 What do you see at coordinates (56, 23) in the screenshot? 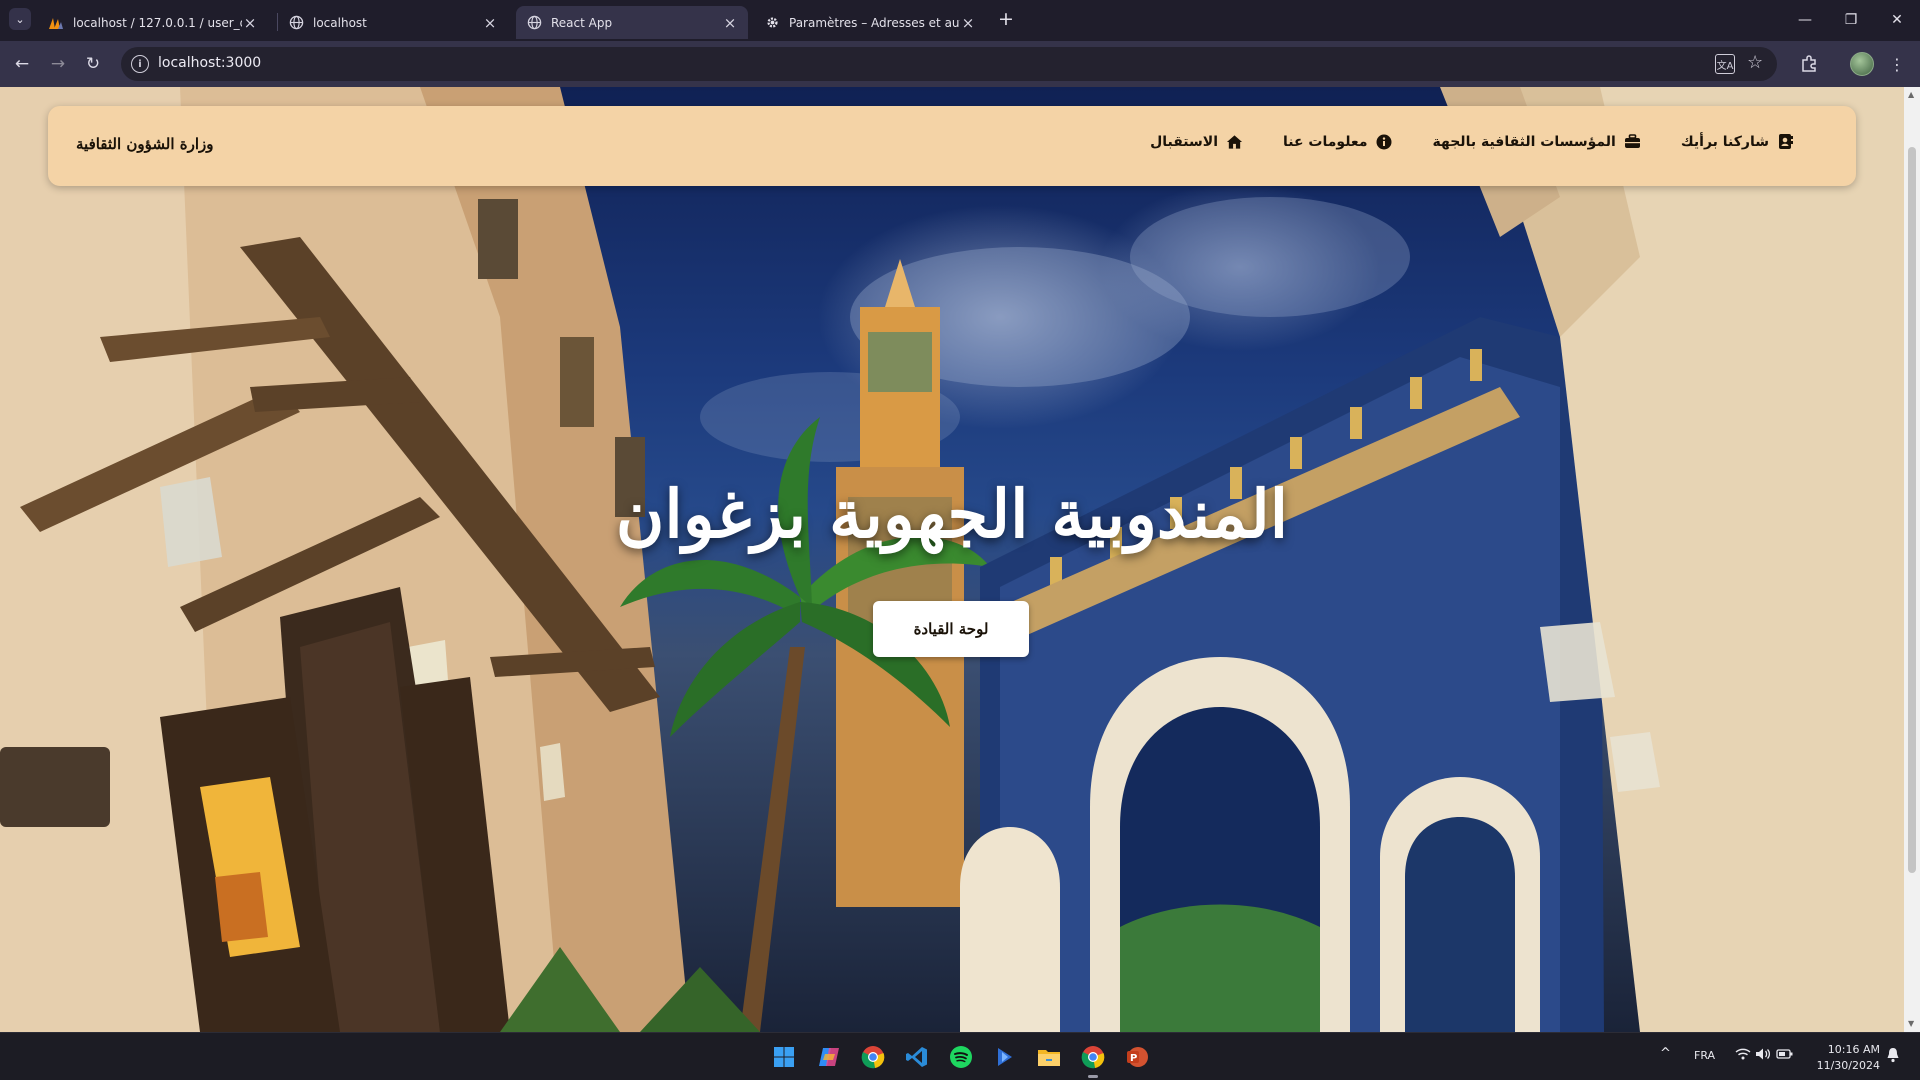
I see `phpmyadmin-icon` at bounding box center [56, 23].